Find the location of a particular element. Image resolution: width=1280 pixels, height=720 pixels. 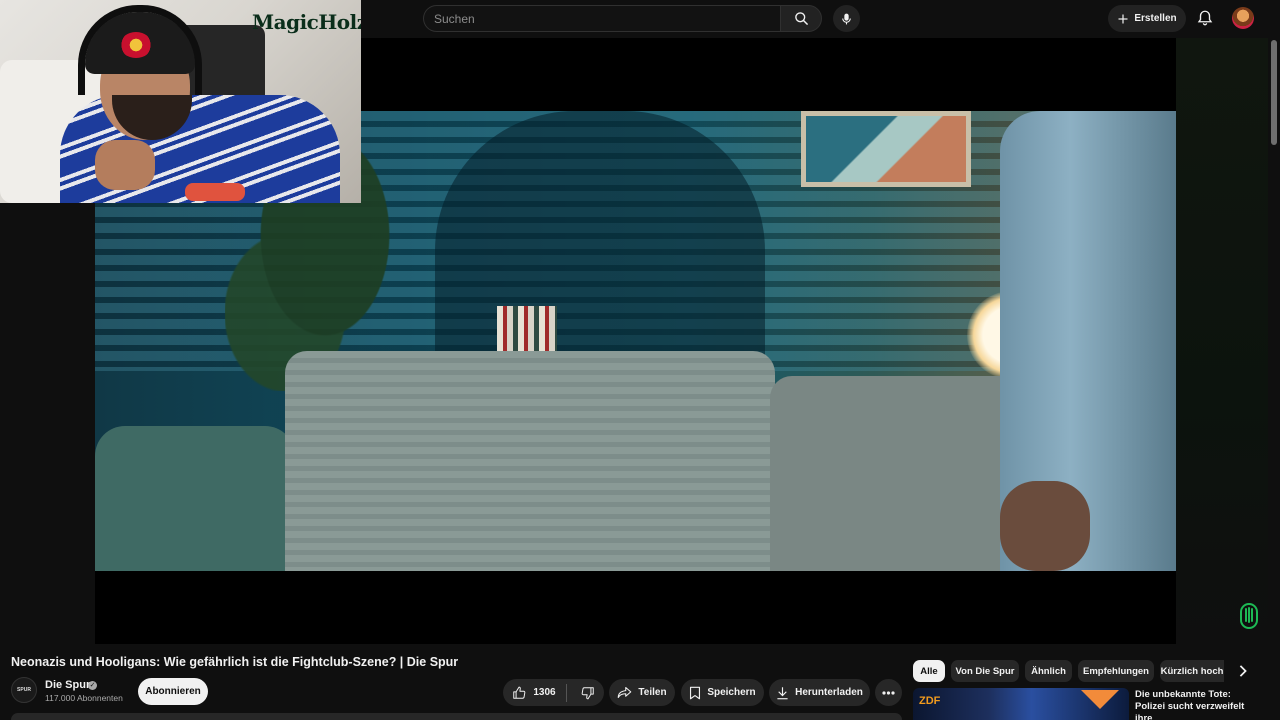

thumbs-up-icon is located at coordinates (519, 692).